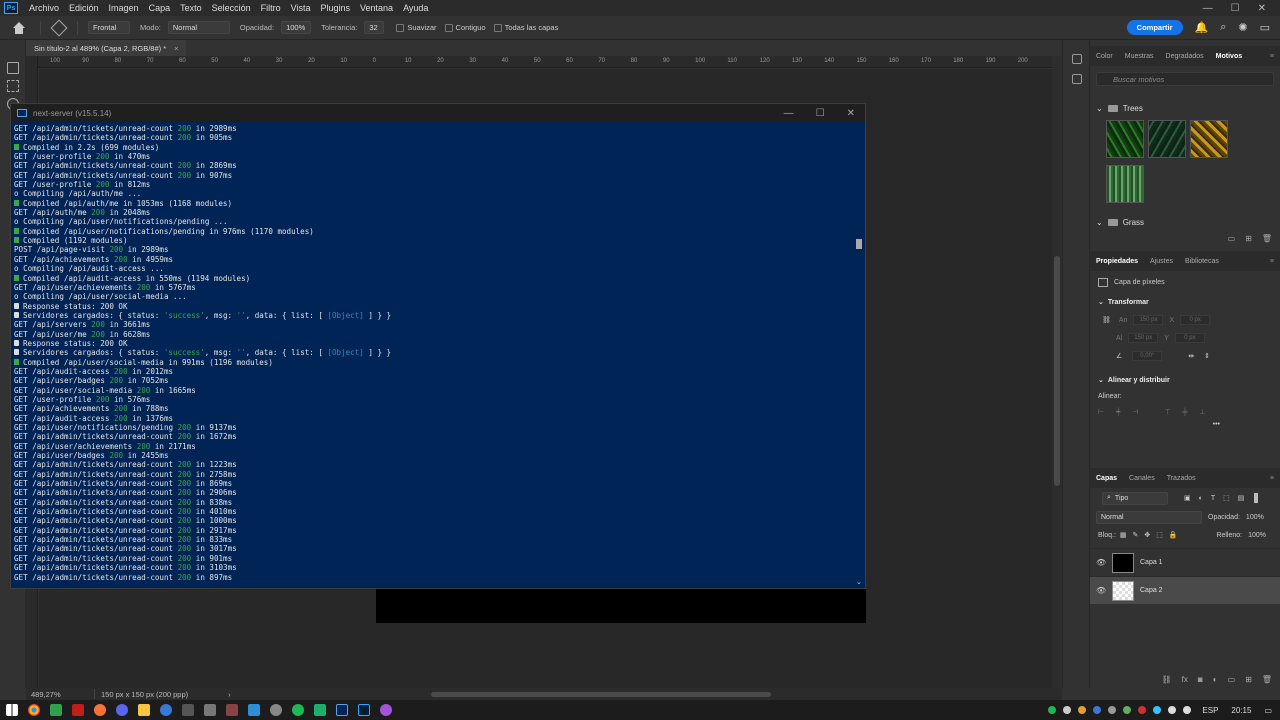 The image size is (1280, 720). Describe the element at coordinates (1262, 8) in the screenshot. I see `close-button: ✕` at that location.